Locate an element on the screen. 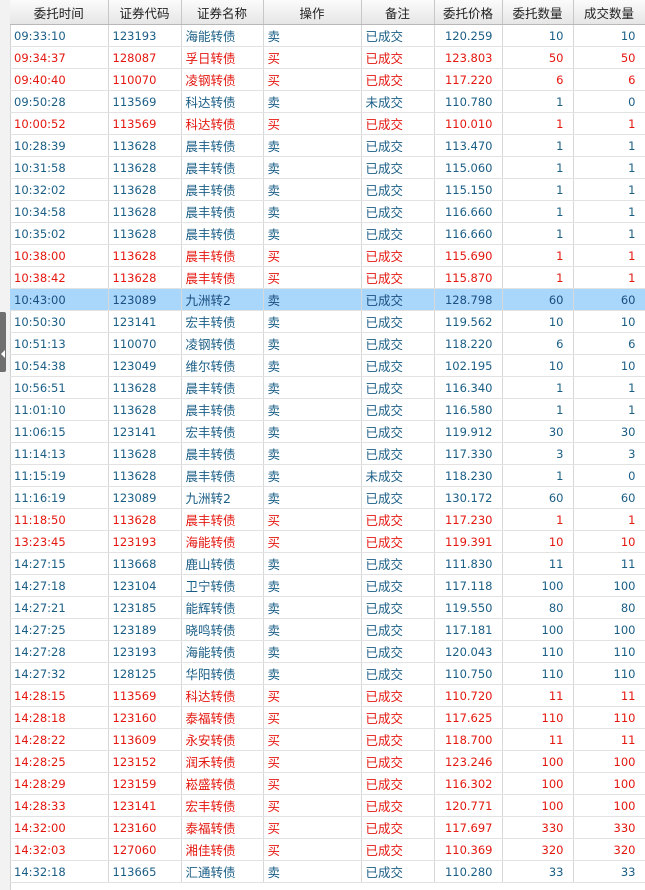 This screenshot has height=890, width=645. table-row: 11:15:19 113628 晨丰转债卖未成交 118.230 1 0 is located at coordinates (327, 475).